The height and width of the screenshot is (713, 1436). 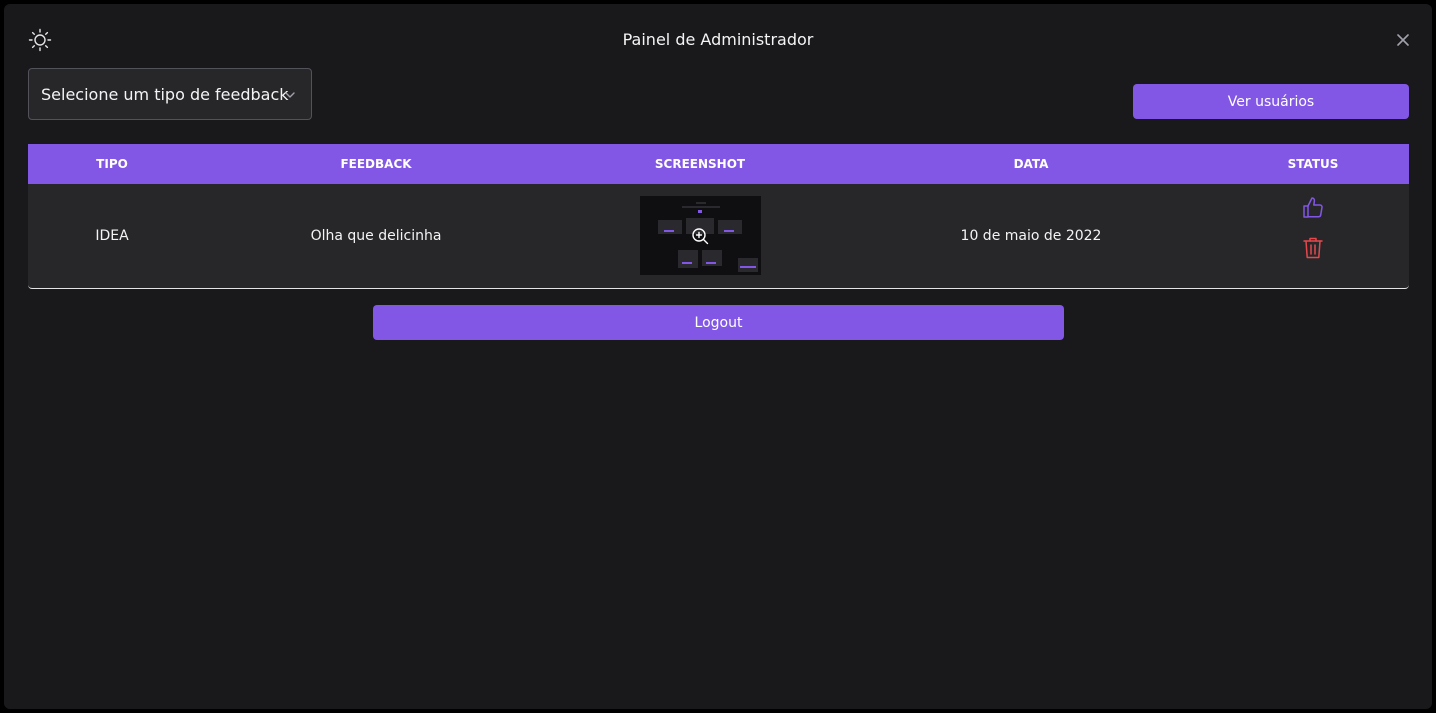 I want to click on column-header-type: TIPO, so click(x=112, y=164).